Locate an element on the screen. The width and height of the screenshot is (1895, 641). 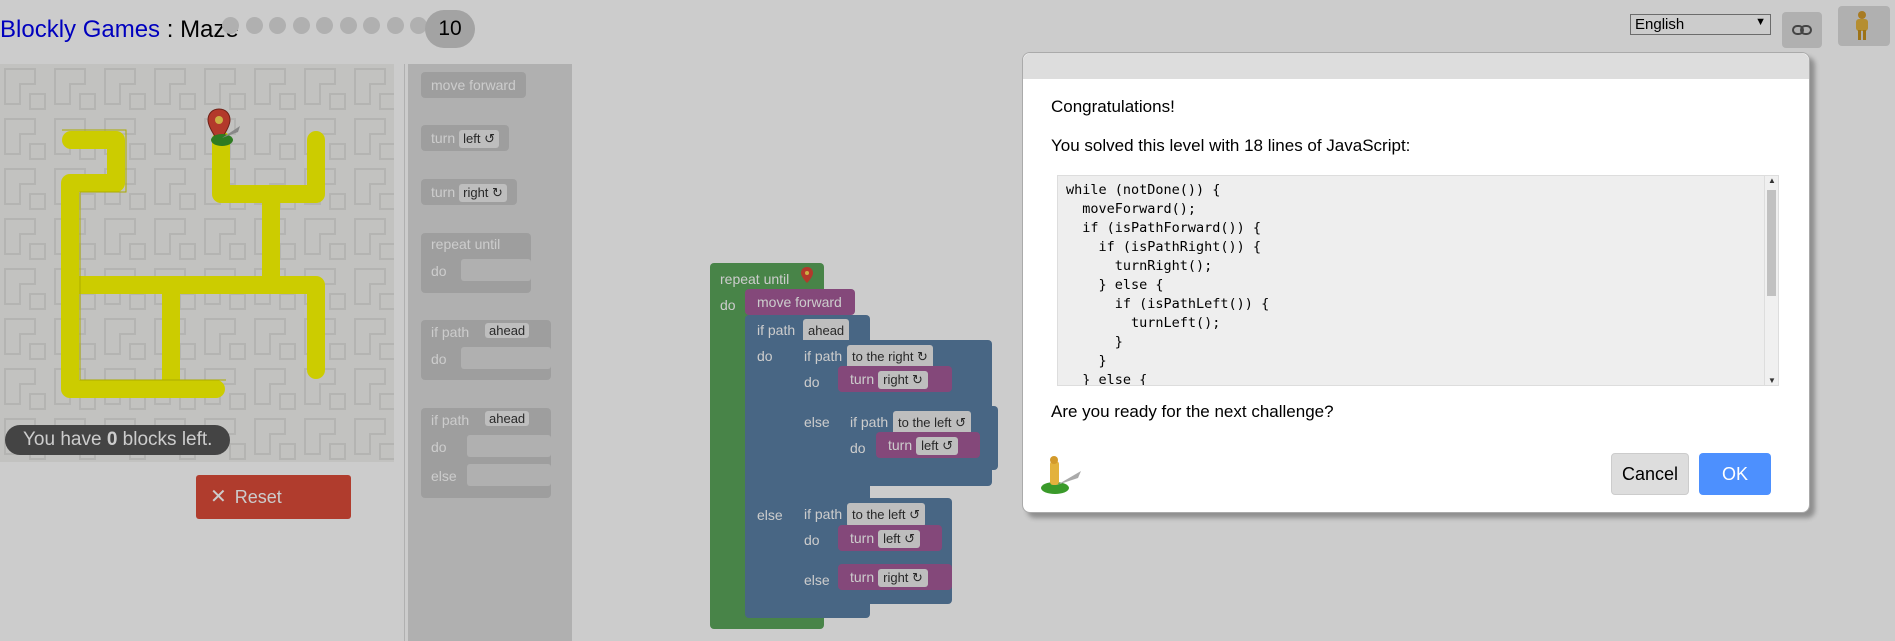
dialog-congrats: Congratulations! is located at coordinates (1113, 106).